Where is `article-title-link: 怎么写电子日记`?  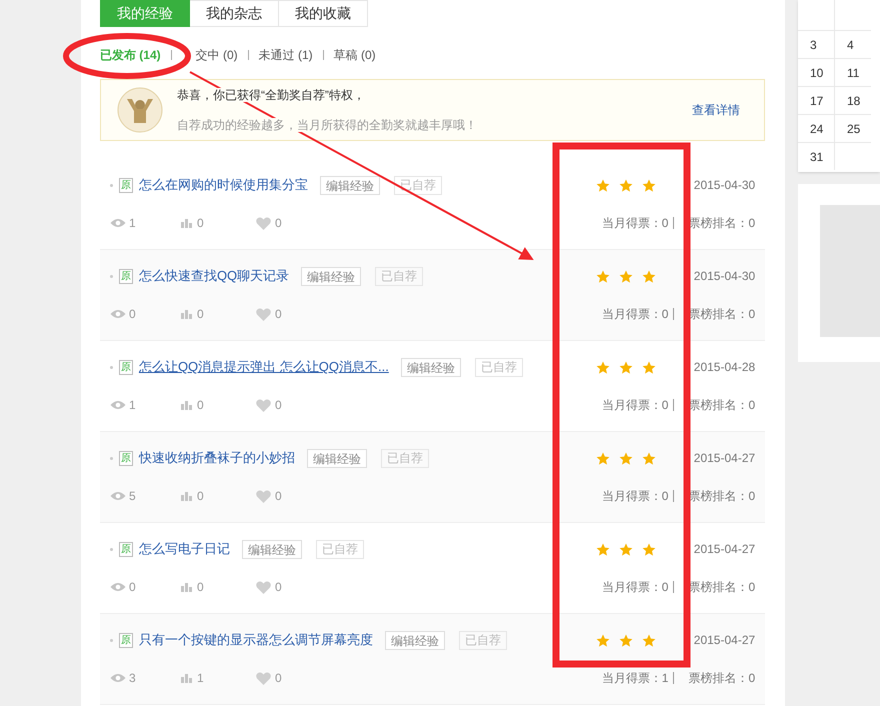
article-title-link: 怎么写电子日记 is located at coordinates (184, 549).